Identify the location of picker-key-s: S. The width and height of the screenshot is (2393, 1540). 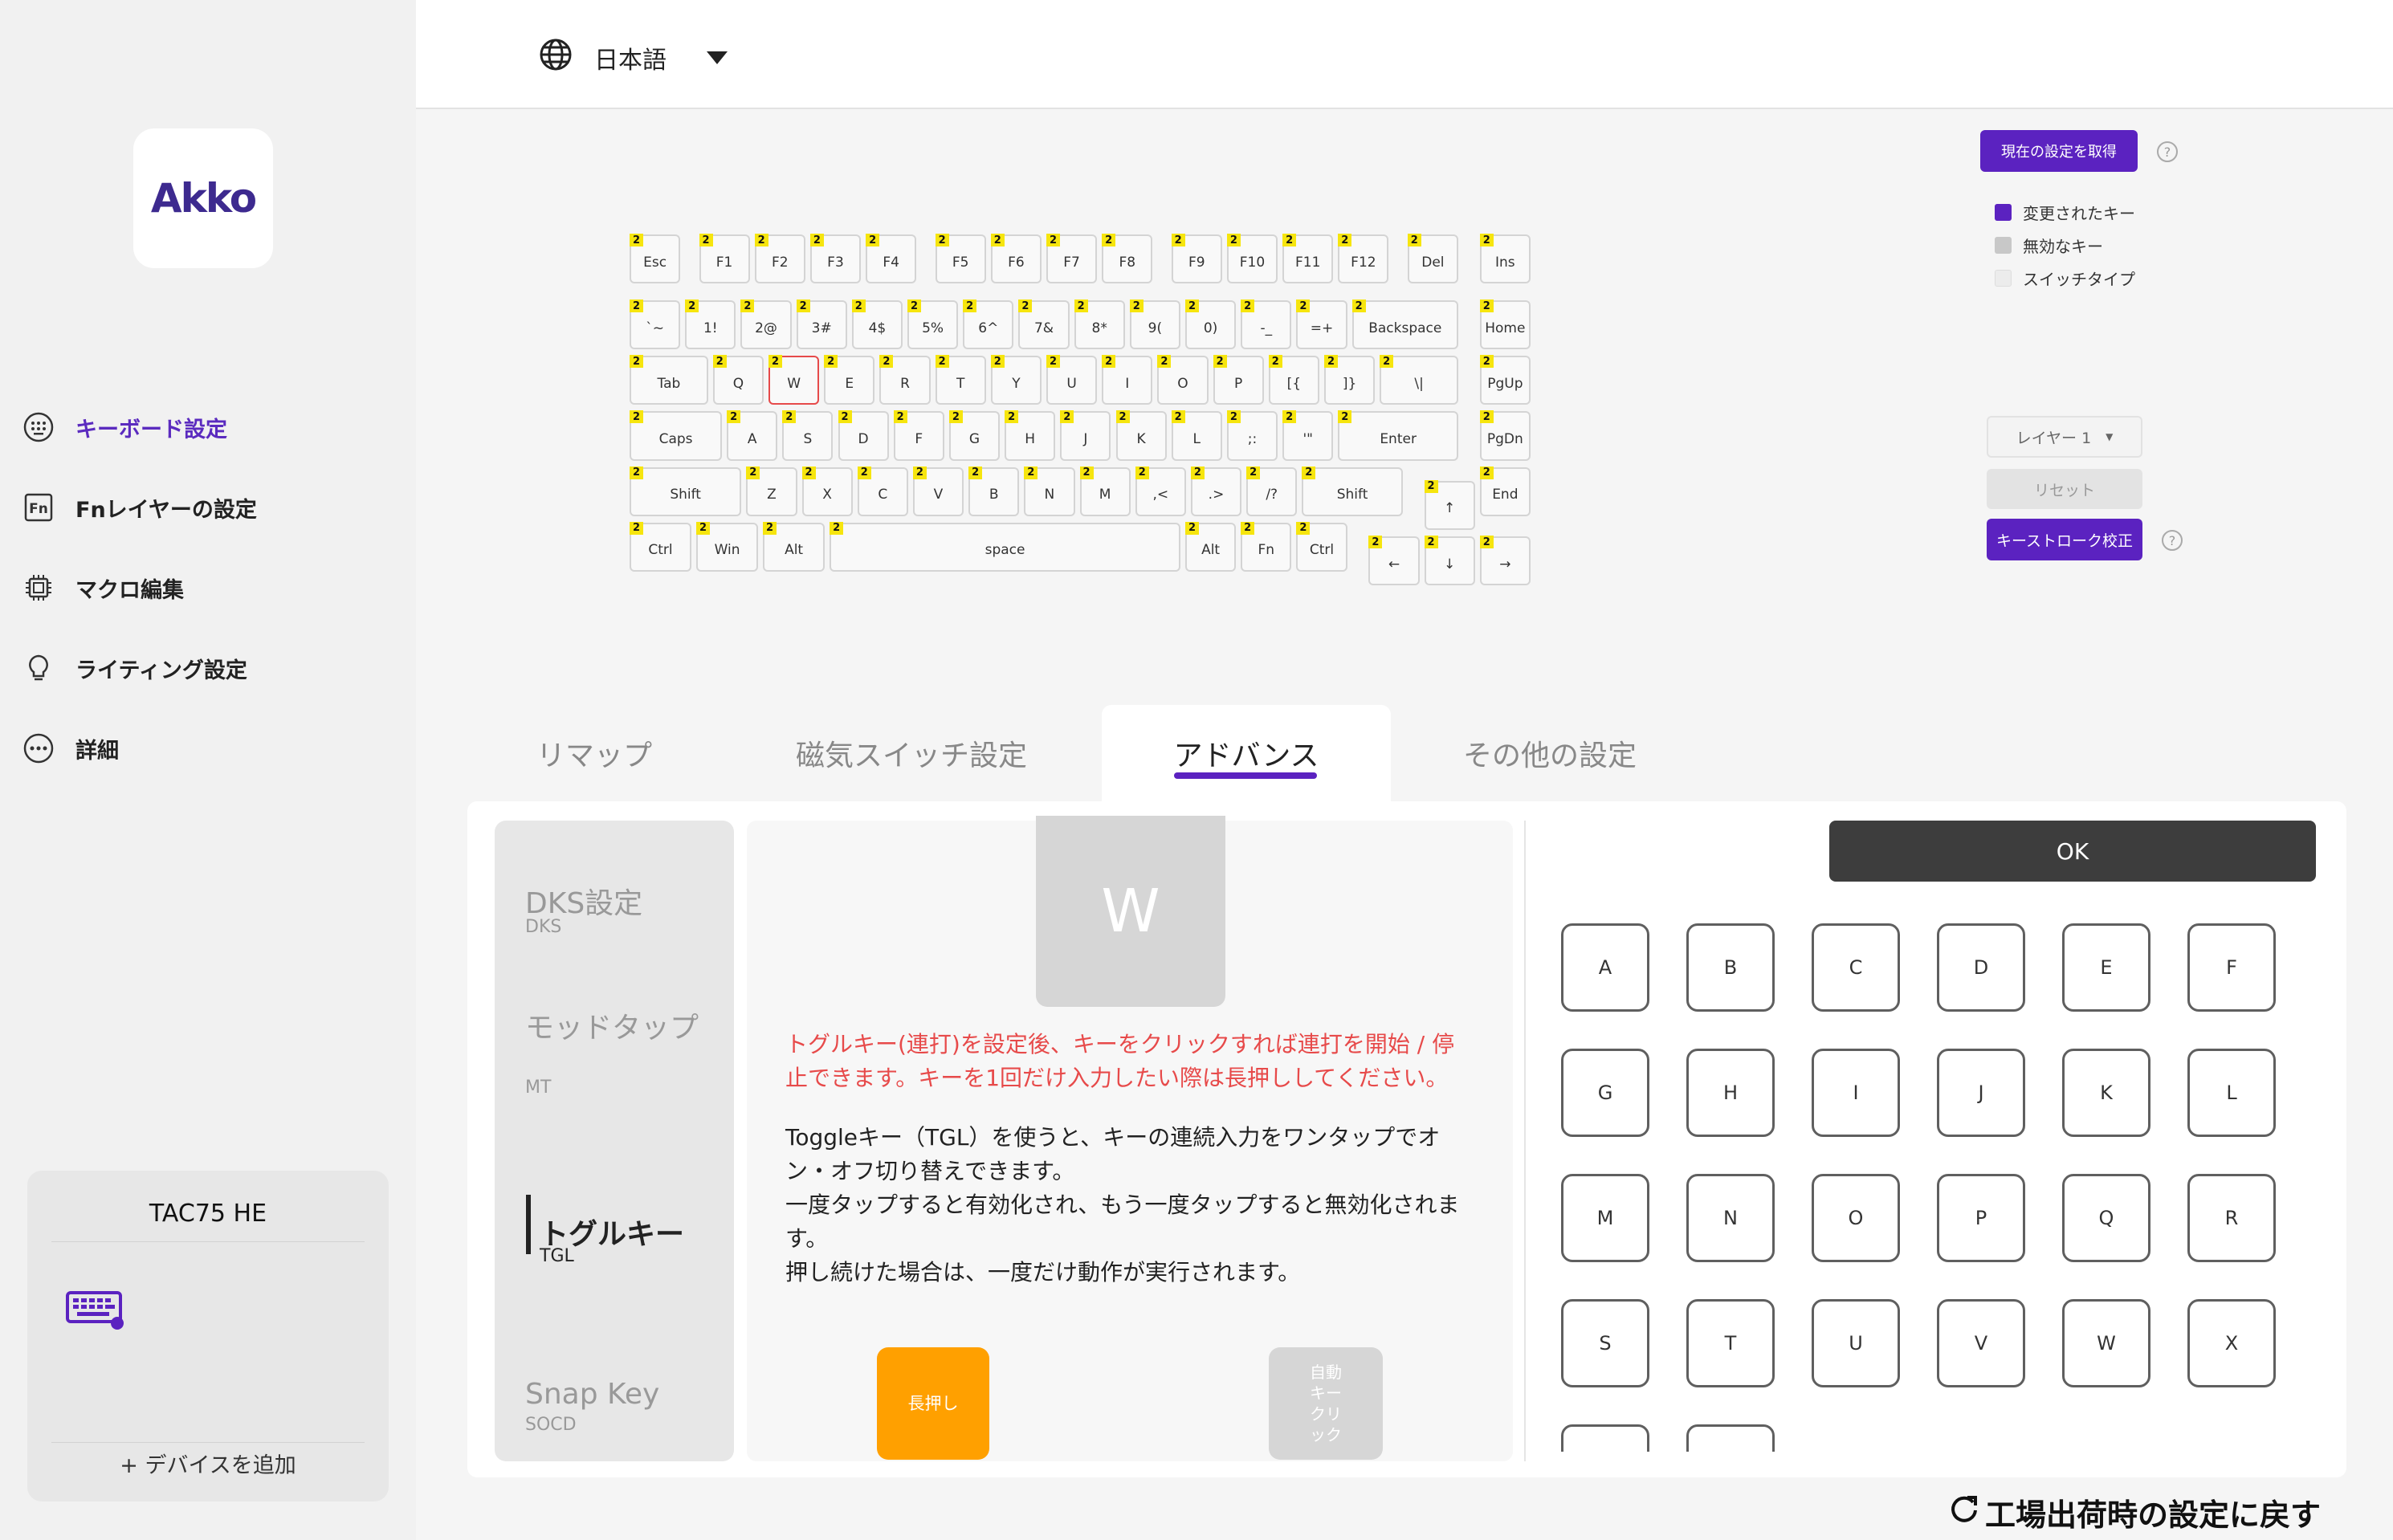
(1605, 1343).